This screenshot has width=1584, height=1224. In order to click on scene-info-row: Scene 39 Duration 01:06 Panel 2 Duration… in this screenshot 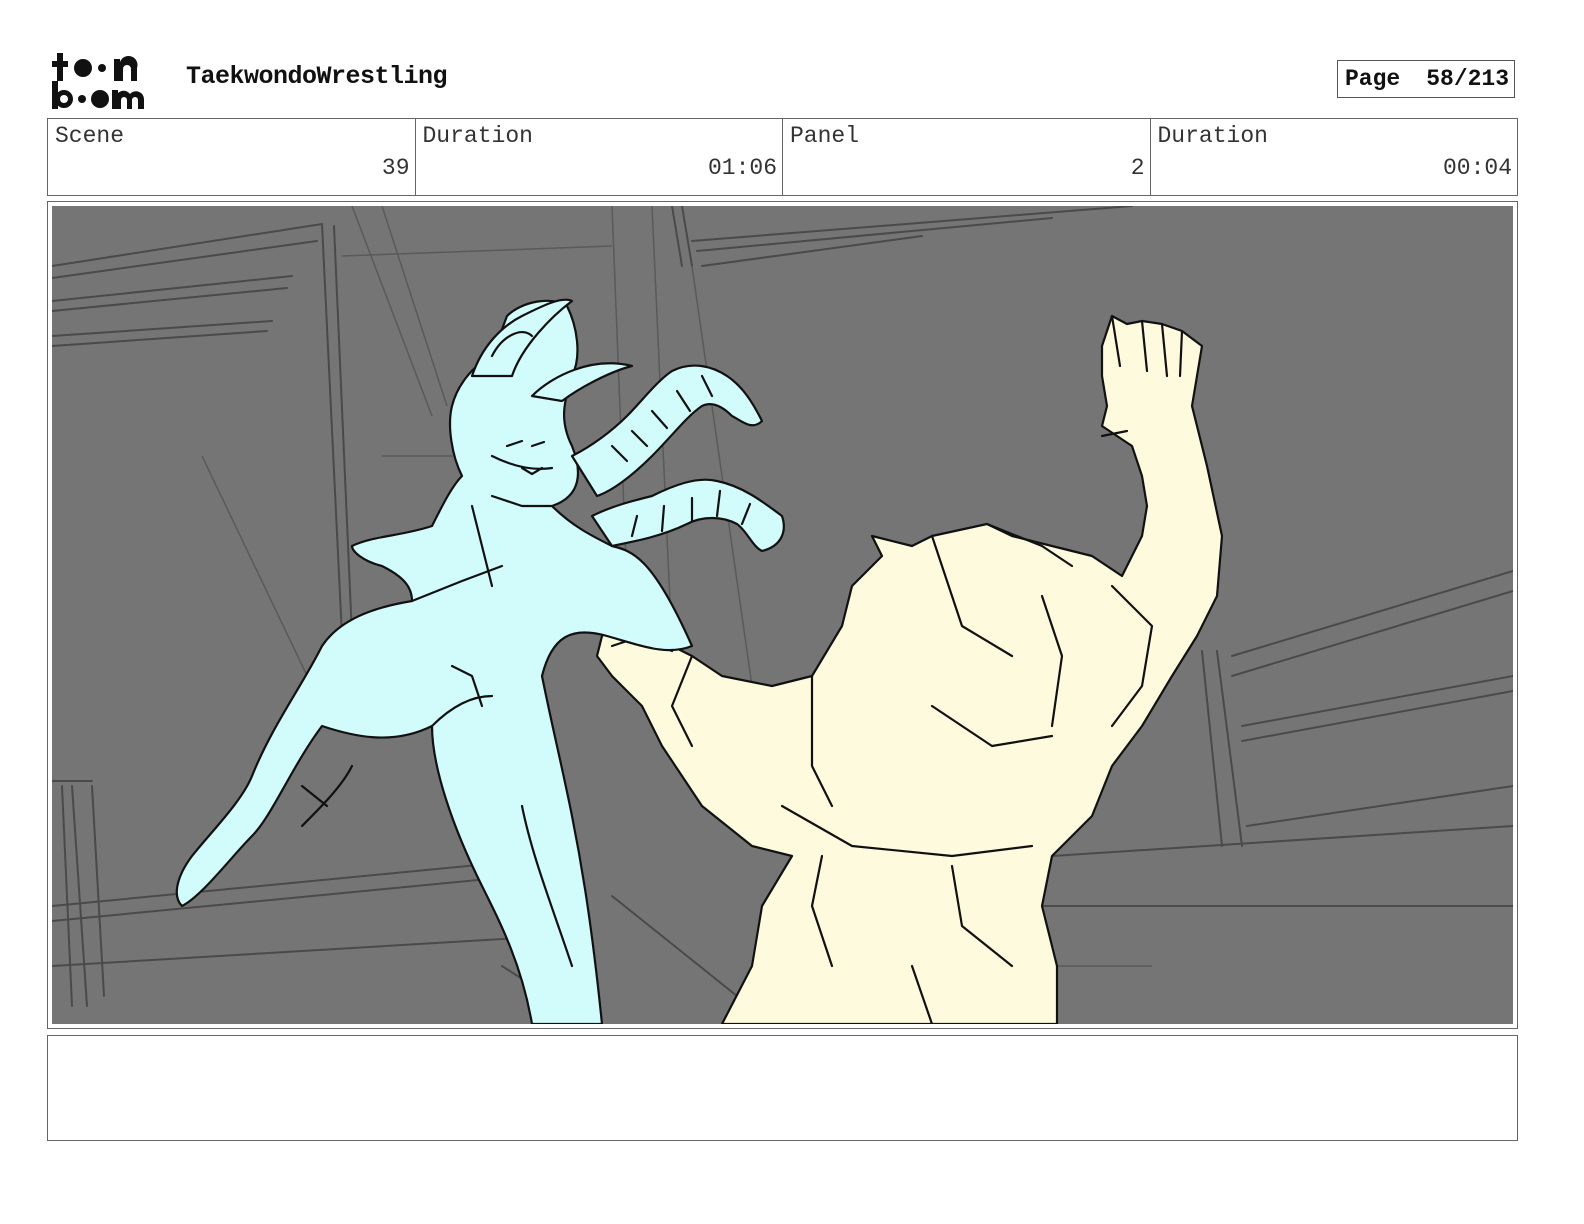, I will do `click(782, 157)`.